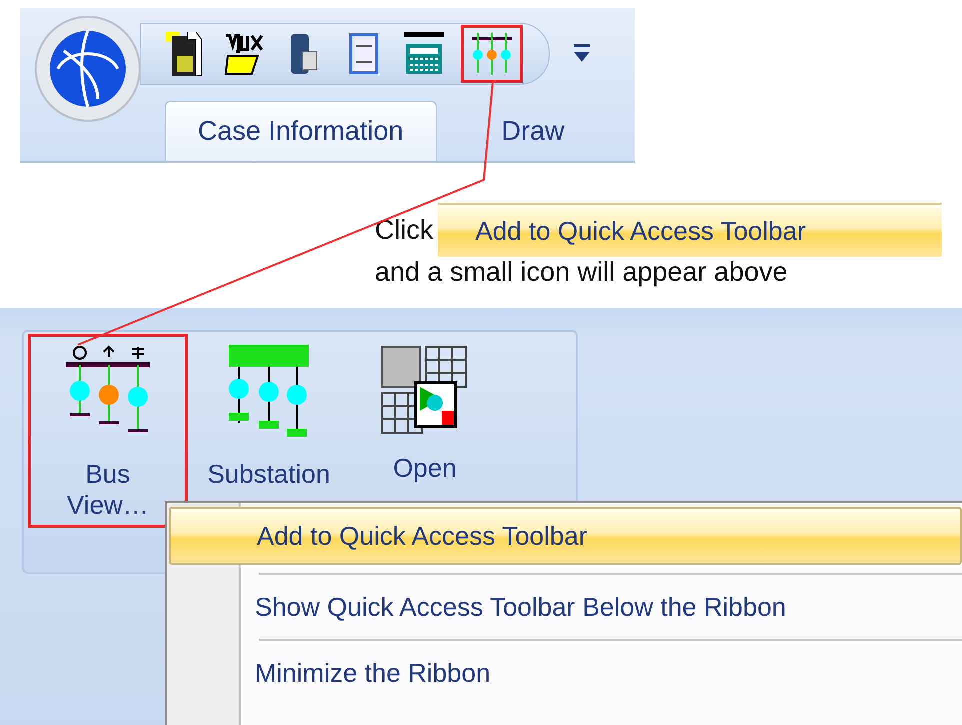  What do you see at coordinates (564, 673) in the screenshot?
I see `menu-item: Minimize the Ribbon` at bounding box center [564, 673].